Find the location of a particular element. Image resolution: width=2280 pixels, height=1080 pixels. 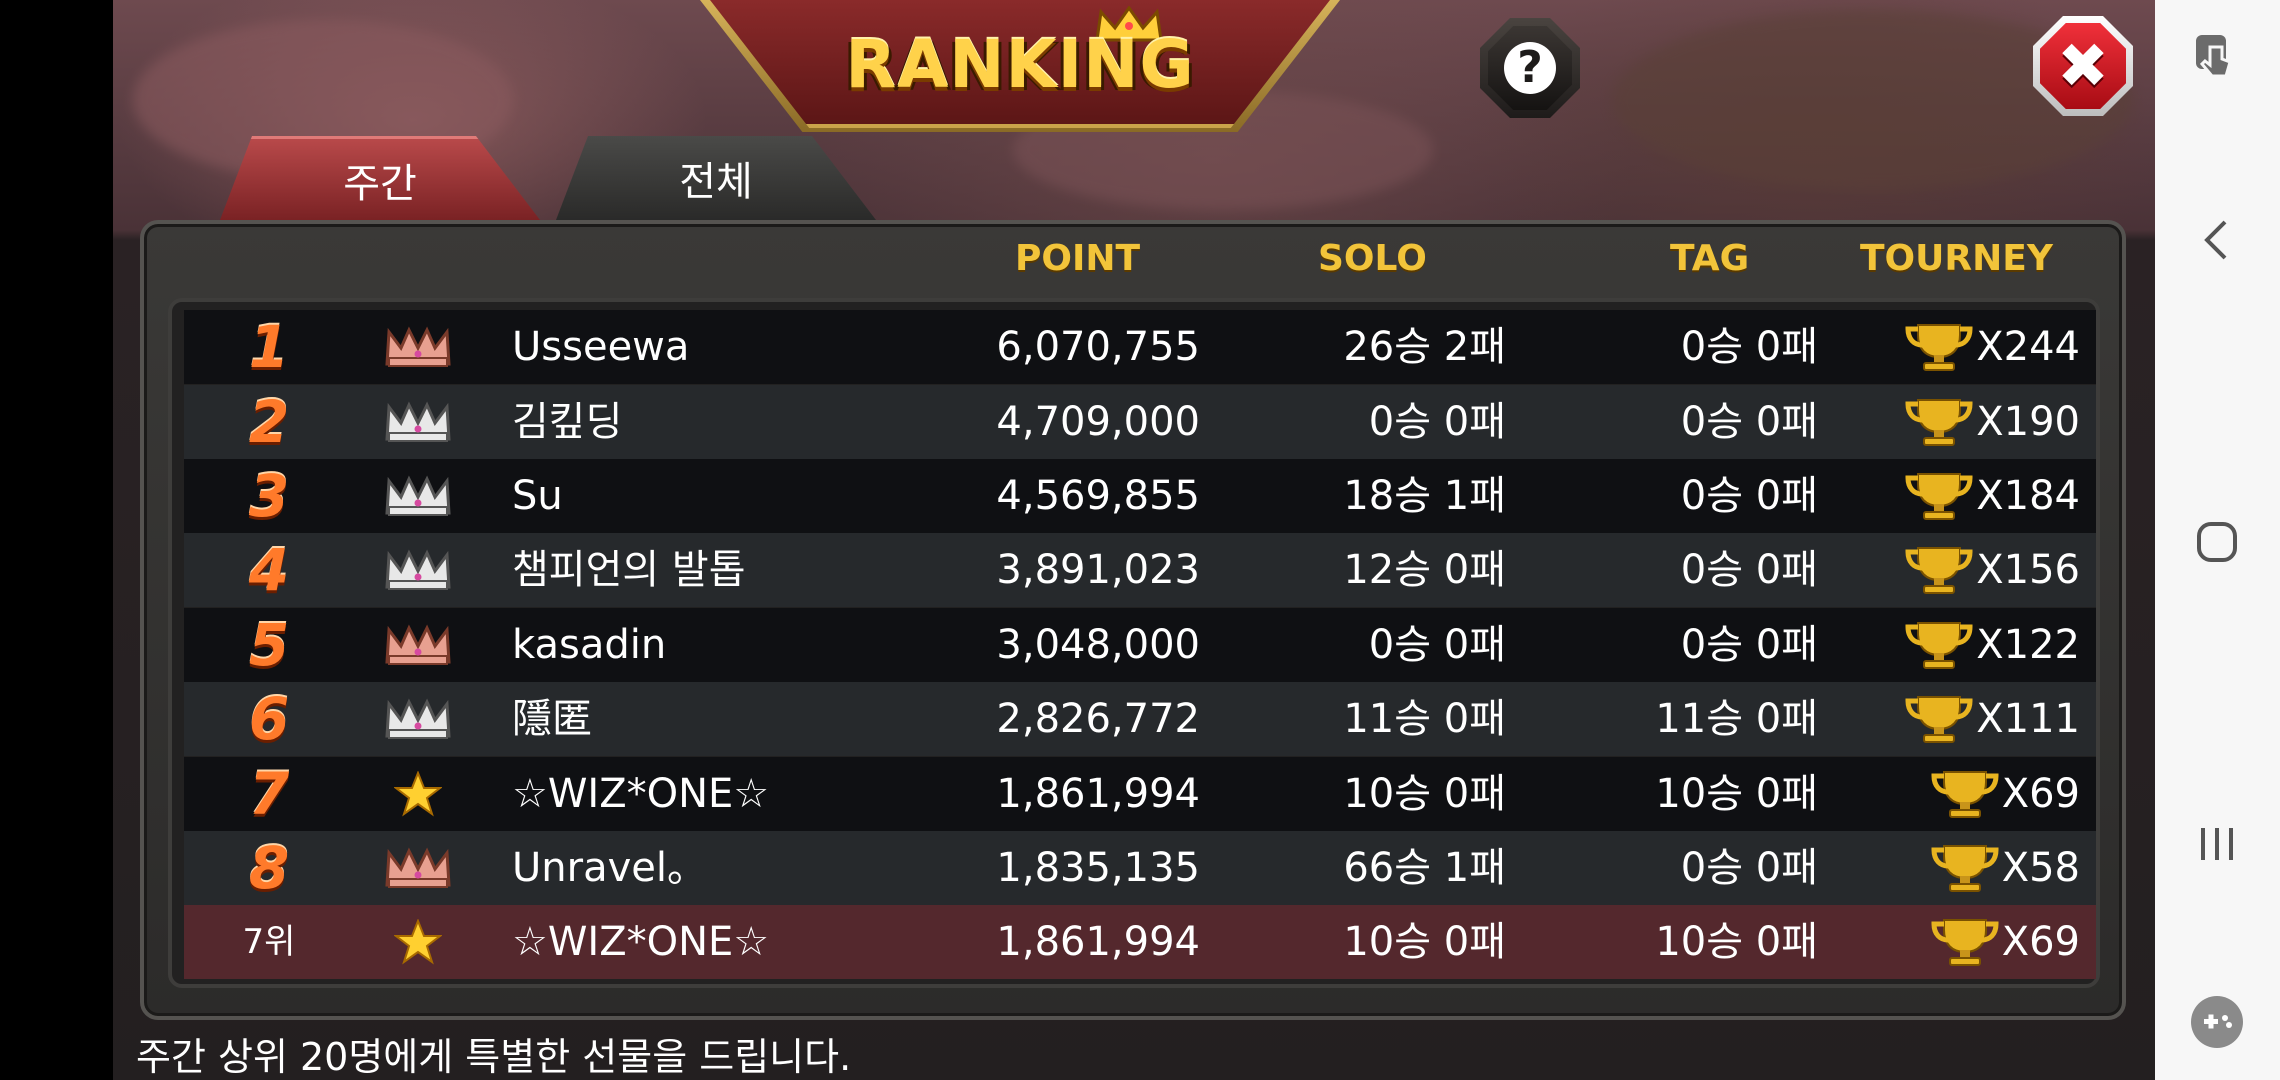

point-value: 4,709,000 is located at coordinates (1098, 422).